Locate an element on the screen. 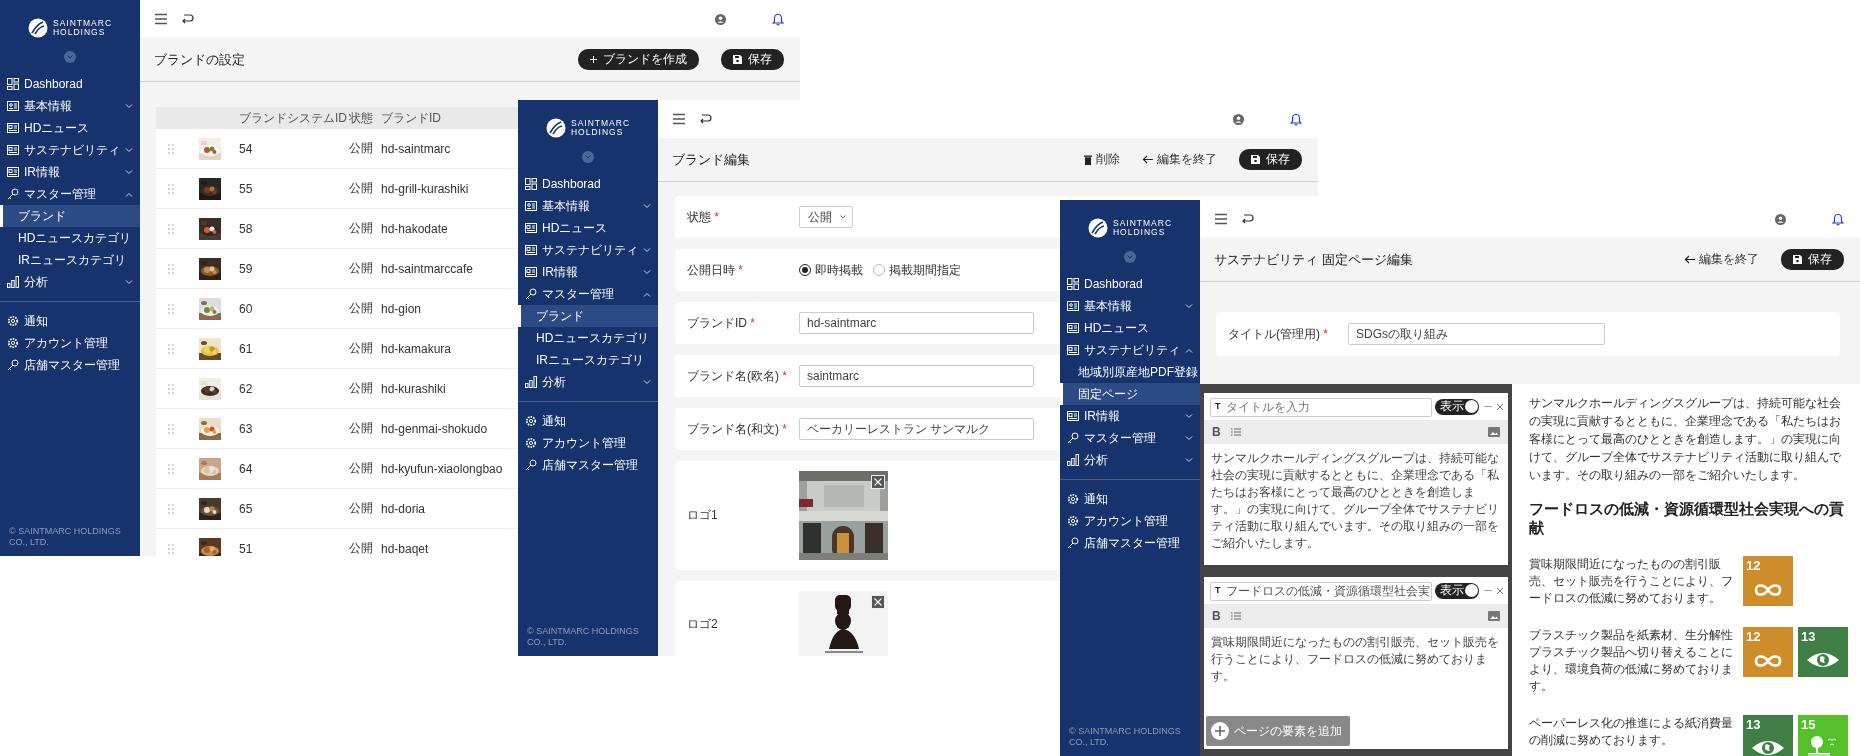  create-button: ブランドを作成 is located at coordinates (638, 59).